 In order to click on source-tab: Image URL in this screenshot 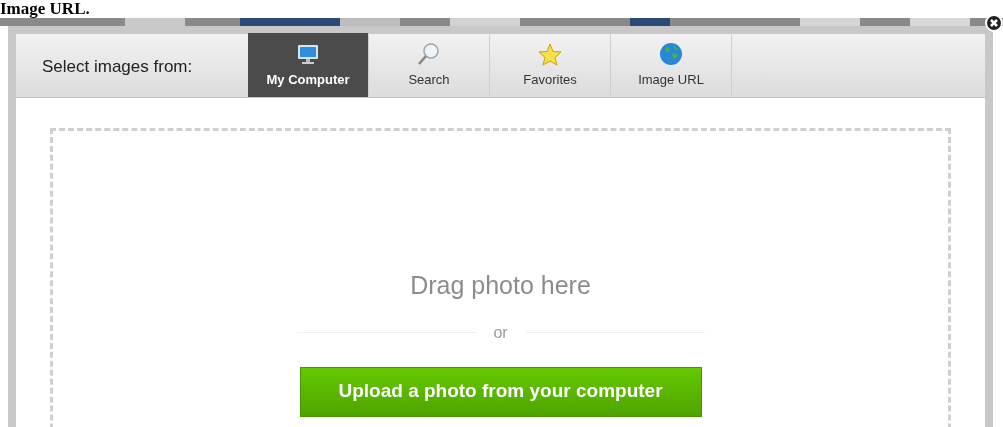, I will do `click(671, 65)`.